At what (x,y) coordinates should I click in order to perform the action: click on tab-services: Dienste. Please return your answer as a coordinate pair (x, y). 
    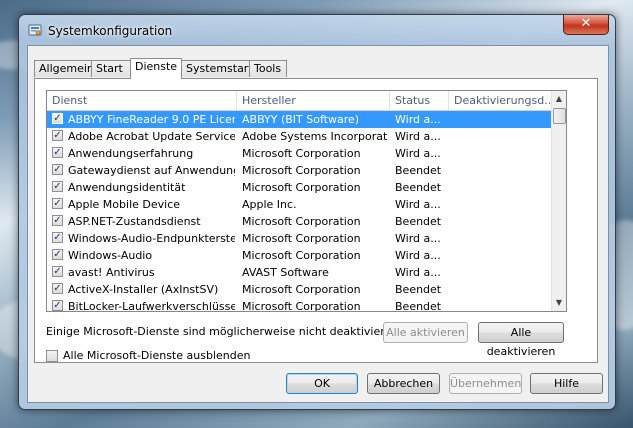
    Looking at the image, I should click on (156, 68).